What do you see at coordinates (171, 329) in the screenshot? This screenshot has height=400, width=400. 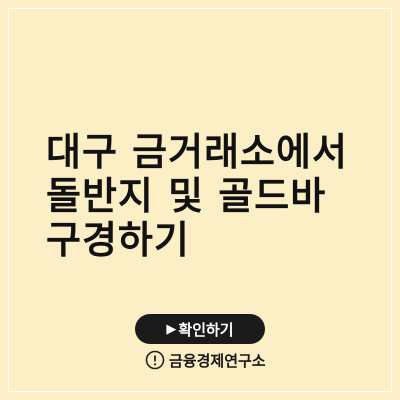 I see `play-icon: ▶` at bounding box center [171, 329].